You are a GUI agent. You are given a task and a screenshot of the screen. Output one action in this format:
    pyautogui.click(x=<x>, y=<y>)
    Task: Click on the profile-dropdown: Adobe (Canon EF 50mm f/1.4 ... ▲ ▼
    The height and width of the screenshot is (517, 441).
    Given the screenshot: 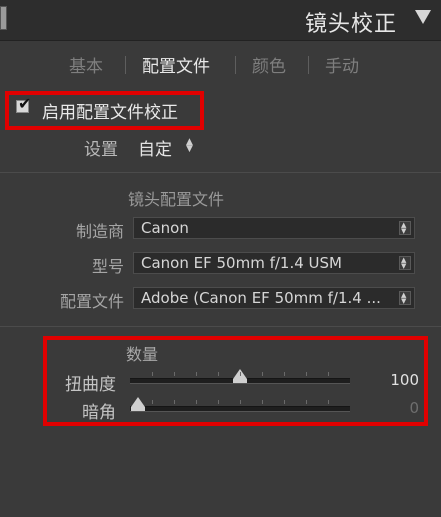 What is the action you would take?
    pyautogui.click(x=274, y=298)
    